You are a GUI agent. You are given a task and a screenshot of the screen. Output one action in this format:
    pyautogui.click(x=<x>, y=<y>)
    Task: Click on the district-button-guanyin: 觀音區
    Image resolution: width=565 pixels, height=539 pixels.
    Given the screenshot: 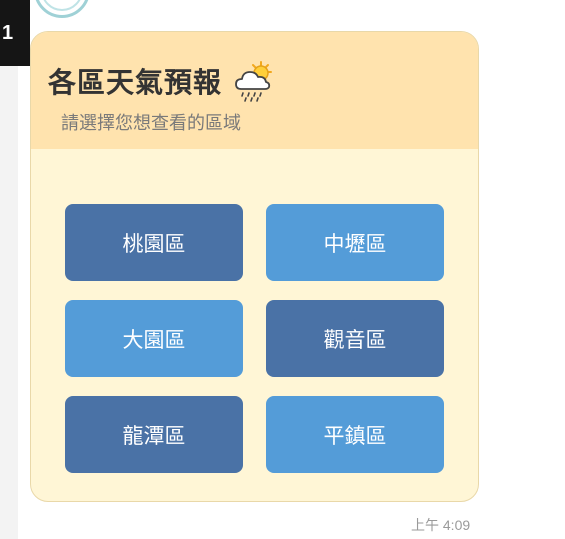 What is the action you would take?
    pyautogui.click(x=355, y=338)
    